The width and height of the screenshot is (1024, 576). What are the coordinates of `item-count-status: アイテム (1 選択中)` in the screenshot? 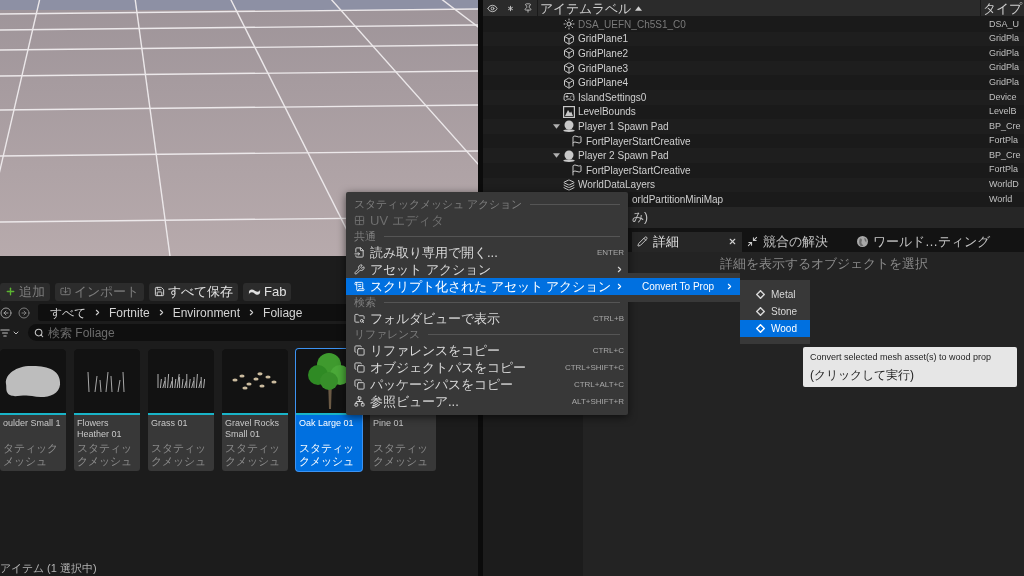 It's located at (48, 568).